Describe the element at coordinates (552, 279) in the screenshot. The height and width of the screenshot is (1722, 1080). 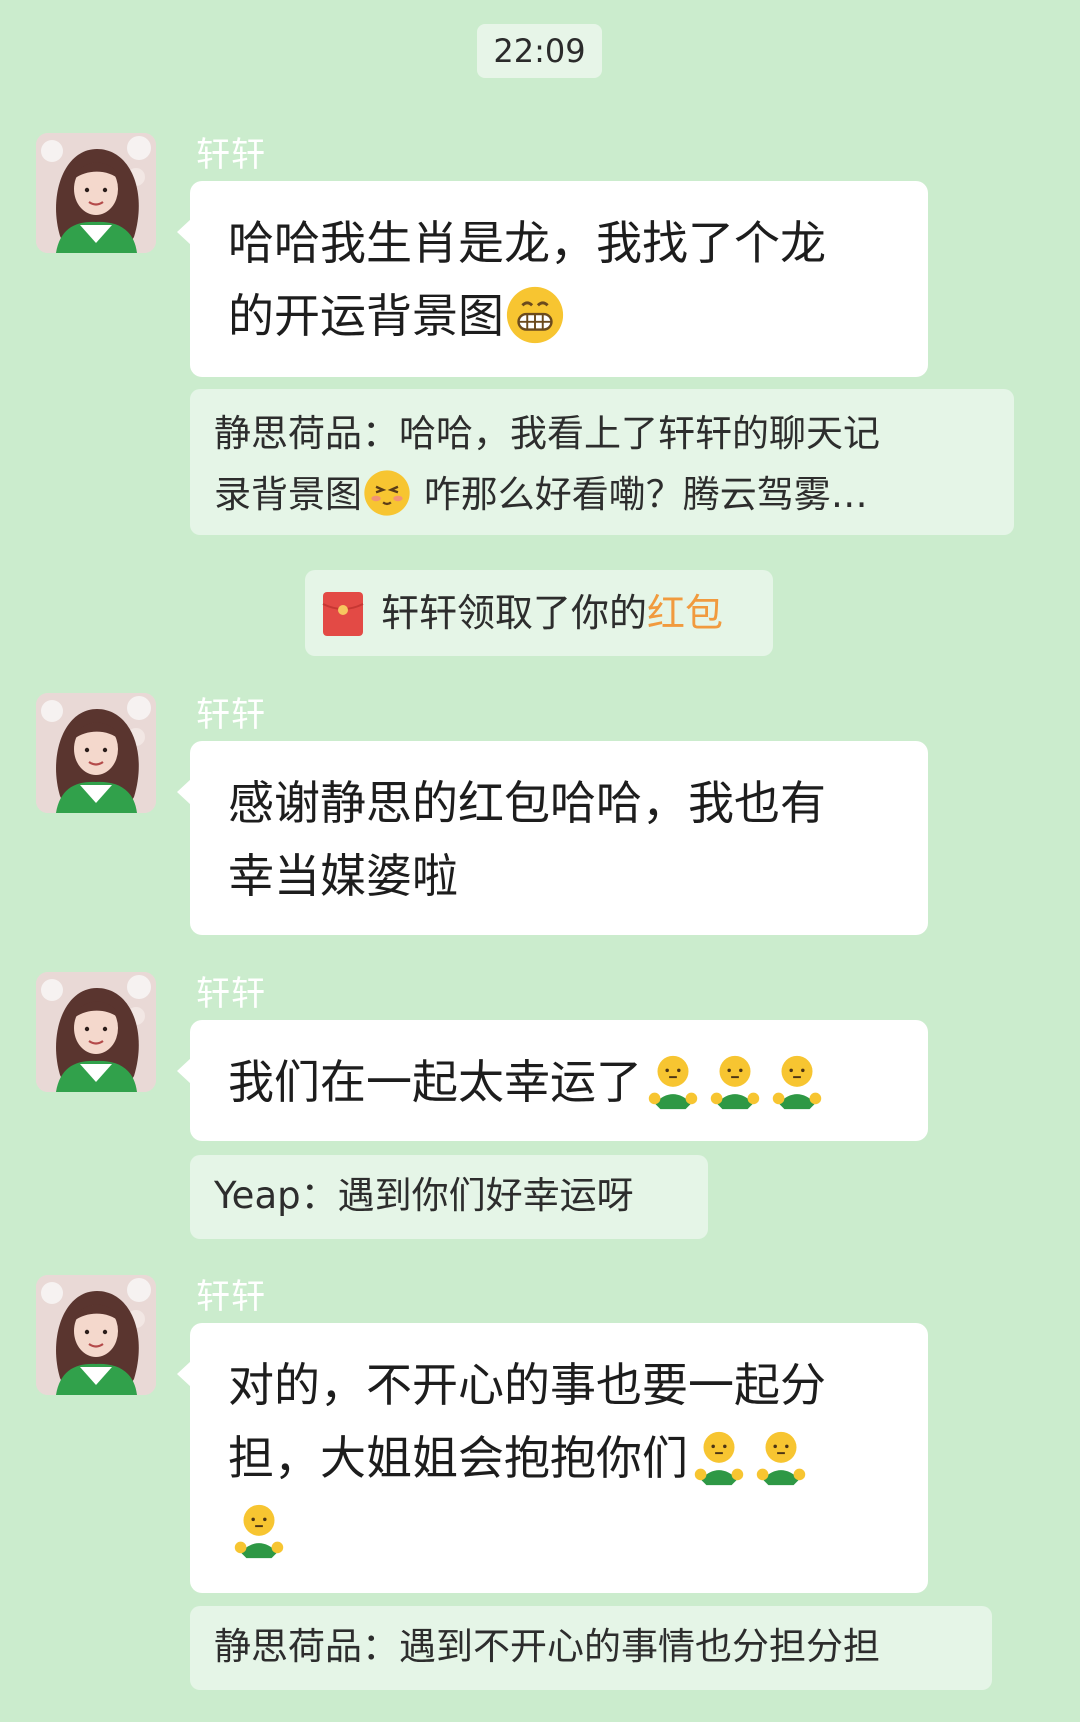
I see `message-bubble: 哈哈我生肖是龙，我找了个龙 的开运背景图` at that location.